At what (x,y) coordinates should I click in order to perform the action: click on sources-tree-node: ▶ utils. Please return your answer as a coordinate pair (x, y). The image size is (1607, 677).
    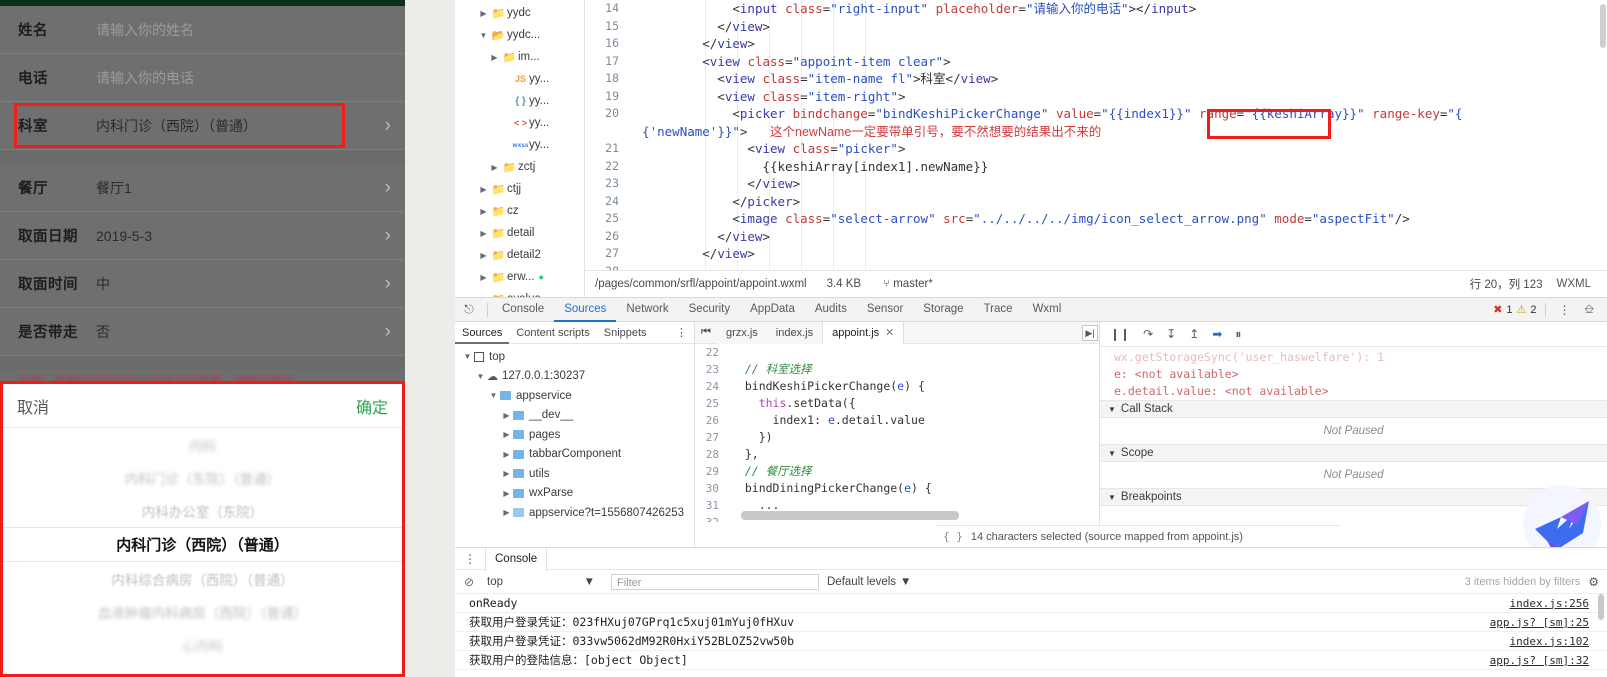
    Looking at the image, I should click on (574, 474).